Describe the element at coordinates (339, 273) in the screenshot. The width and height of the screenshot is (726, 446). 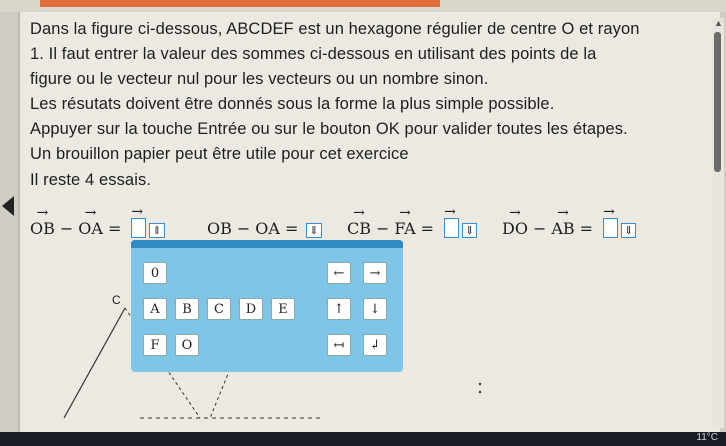
I see `key-left: ←` at that location.